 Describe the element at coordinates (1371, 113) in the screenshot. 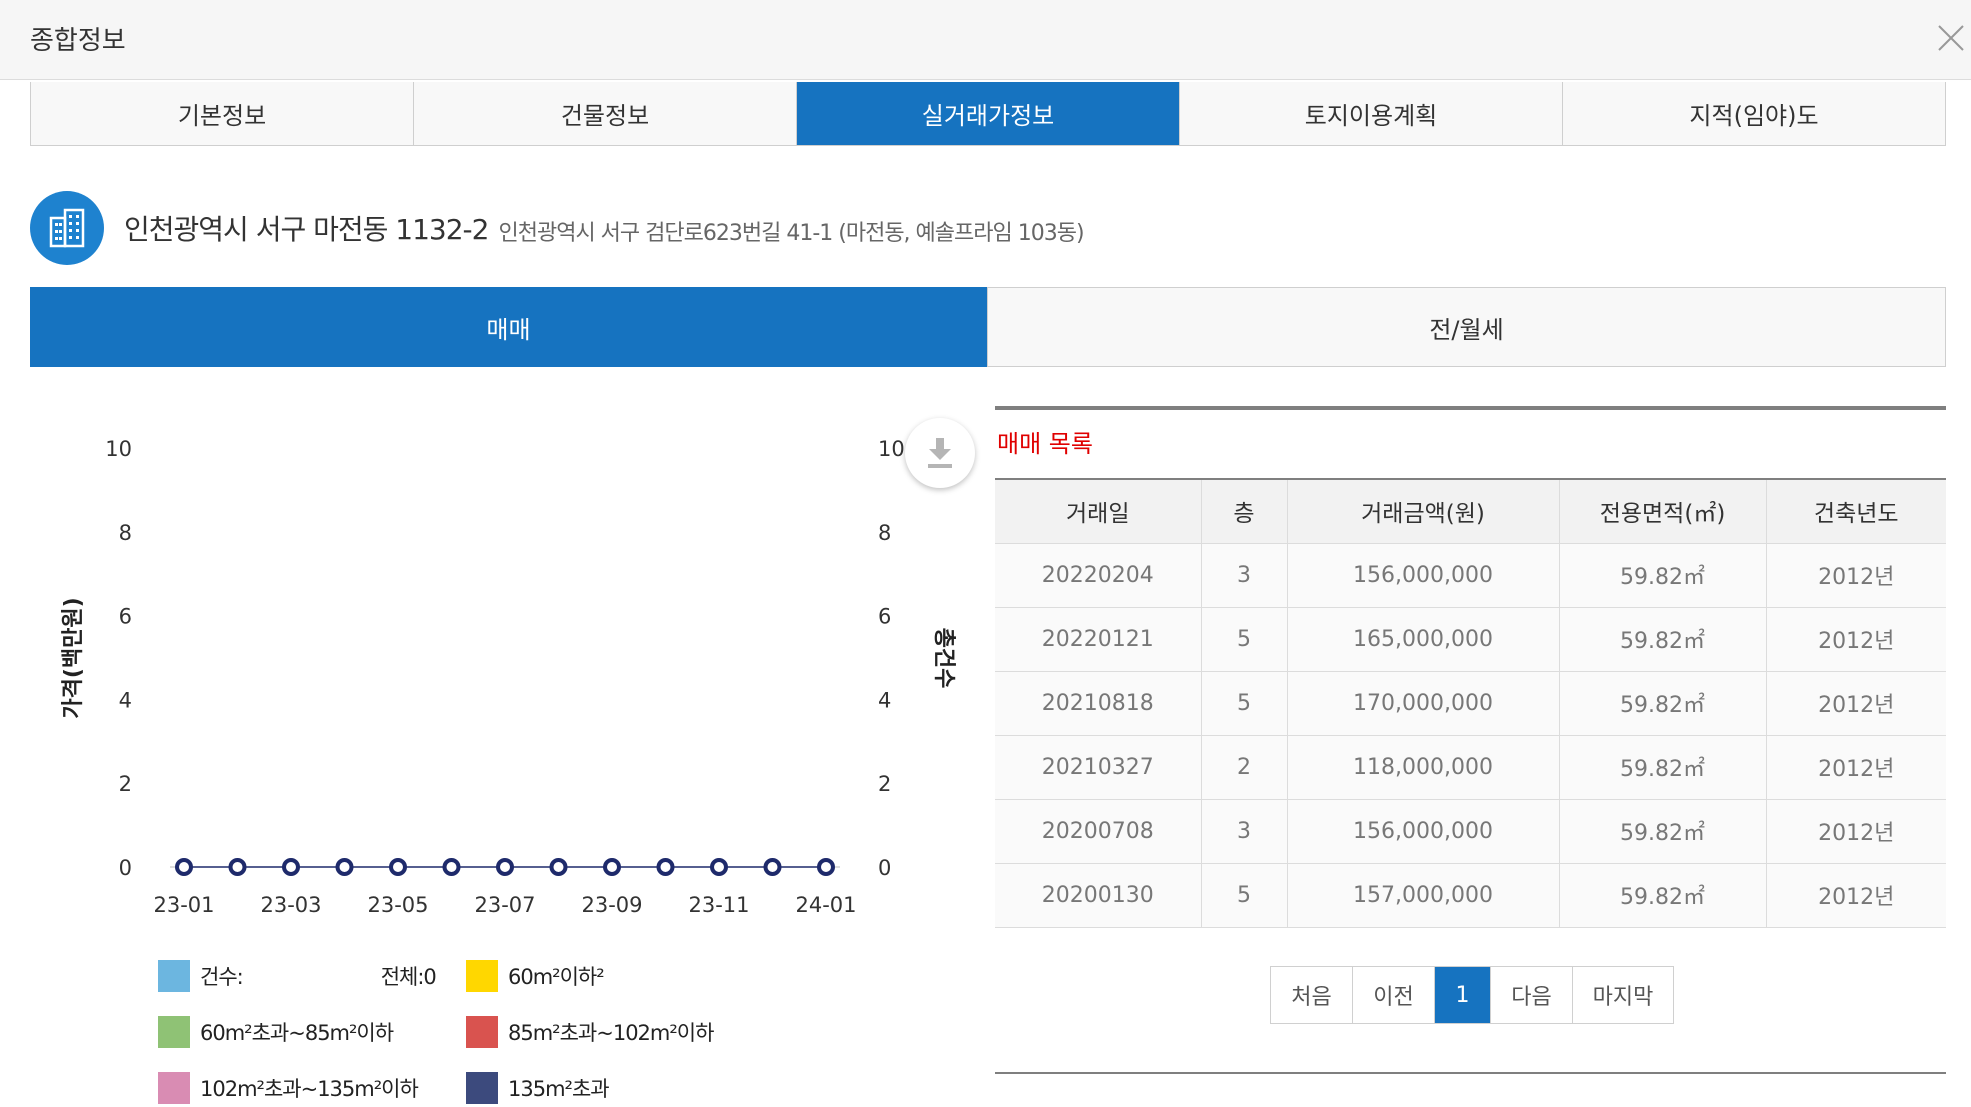

I see `tab-land-use-plan: 토지이용계획` at that location.